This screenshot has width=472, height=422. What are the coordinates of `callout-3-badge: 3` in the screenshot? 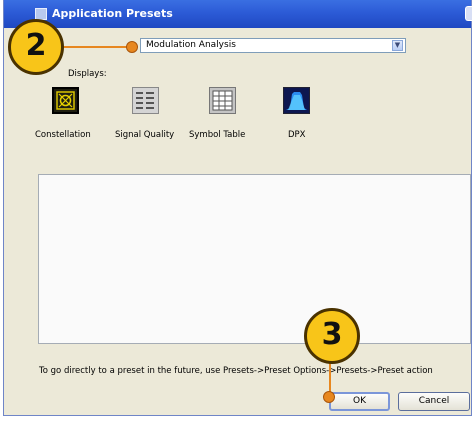 It's located at (332, 336).